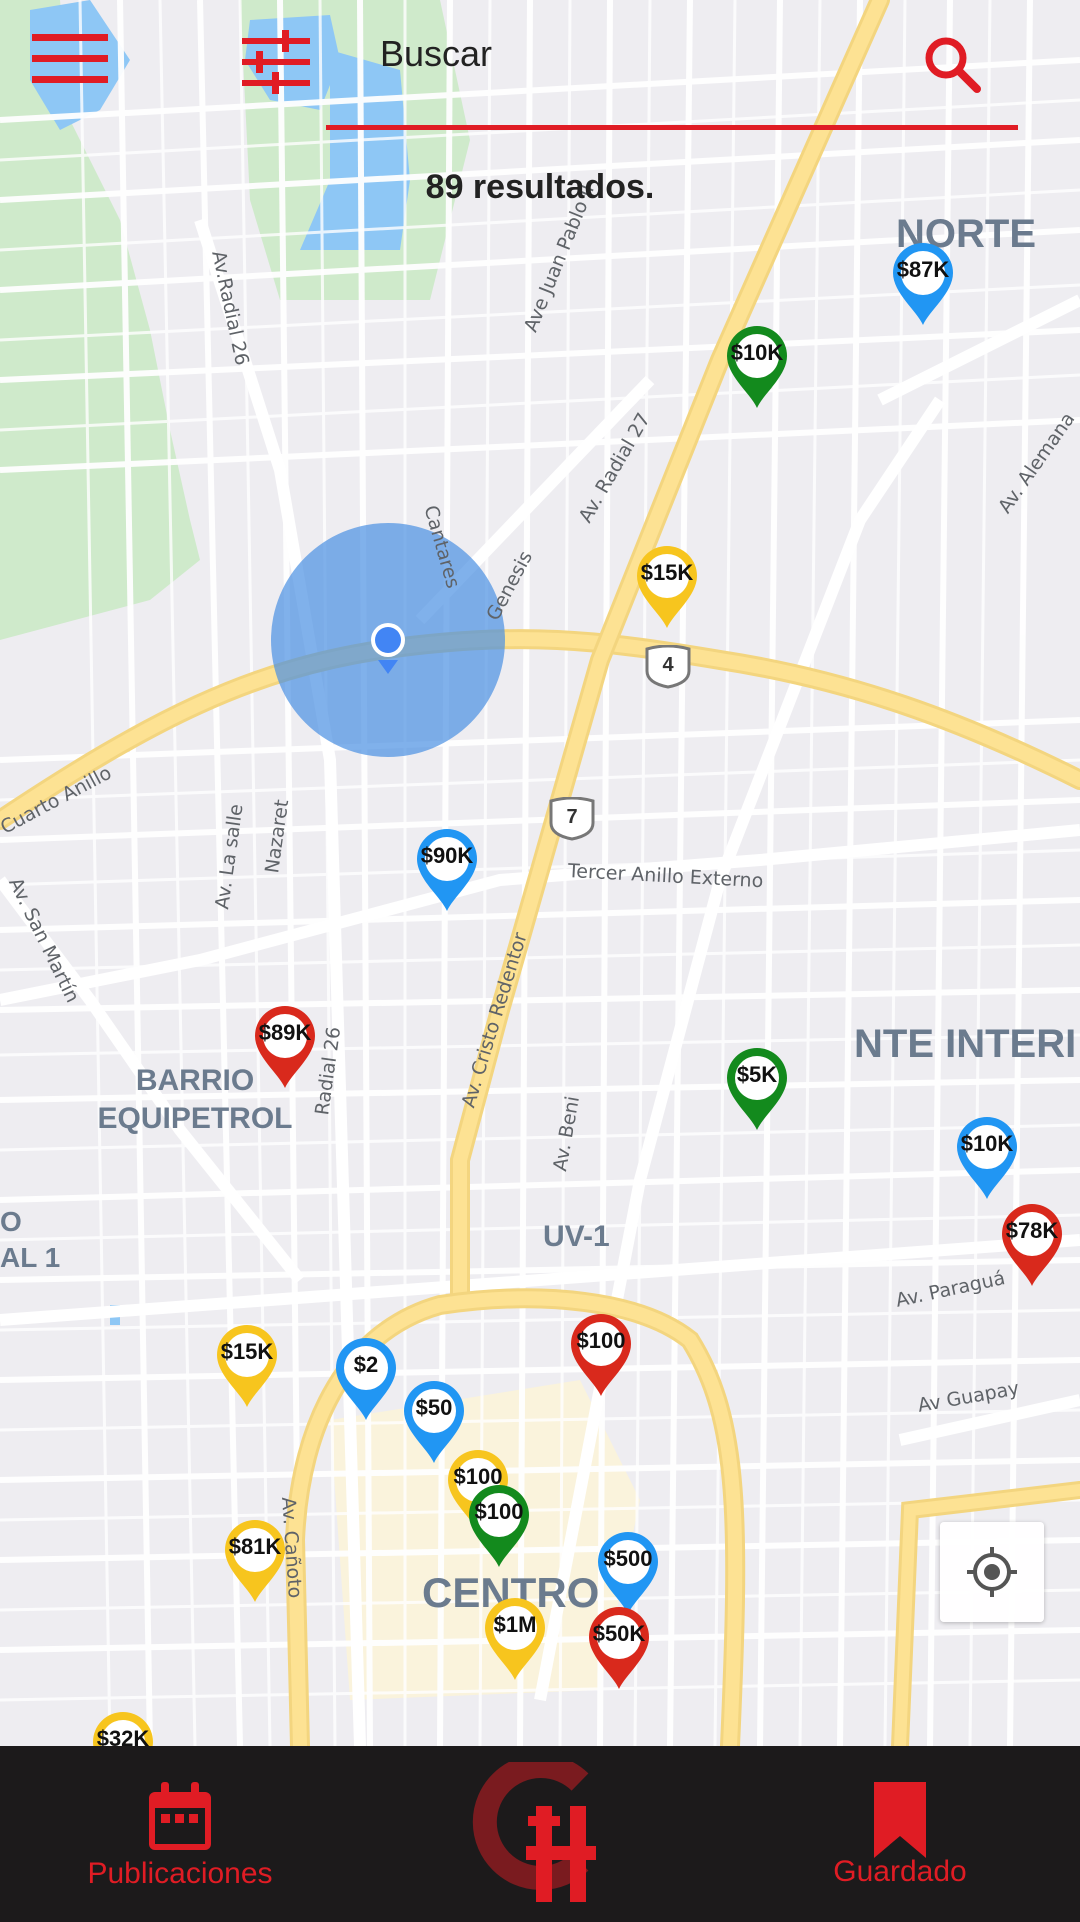  Describe the element at coordinates (757, 1074) in the screenshot. I see `pin-price-label: $5K` at that location.